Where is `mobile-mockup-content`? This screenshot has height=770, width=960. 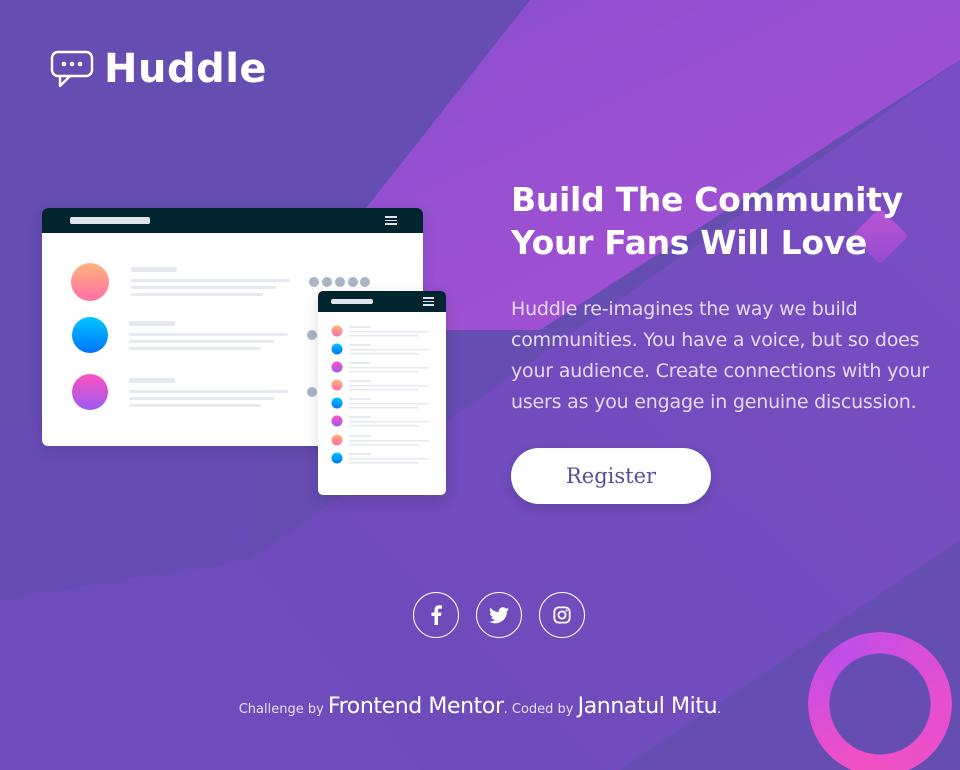 mobile-mockup-content is located at coordinates (380, 394).